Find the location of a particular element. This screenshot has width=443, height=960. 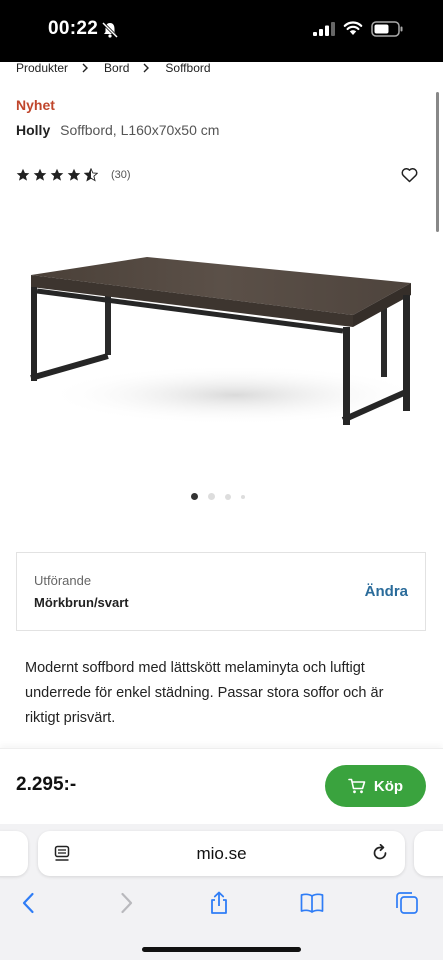

status-time: 00:22 is located at coordinates (73, 28).